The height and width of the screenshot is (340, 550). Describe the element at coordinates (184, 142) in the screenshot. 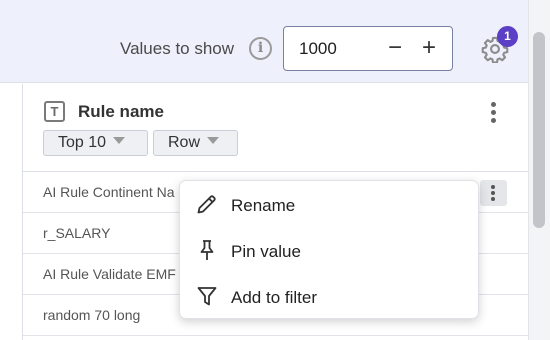

I see `row-label: Row` at that location.